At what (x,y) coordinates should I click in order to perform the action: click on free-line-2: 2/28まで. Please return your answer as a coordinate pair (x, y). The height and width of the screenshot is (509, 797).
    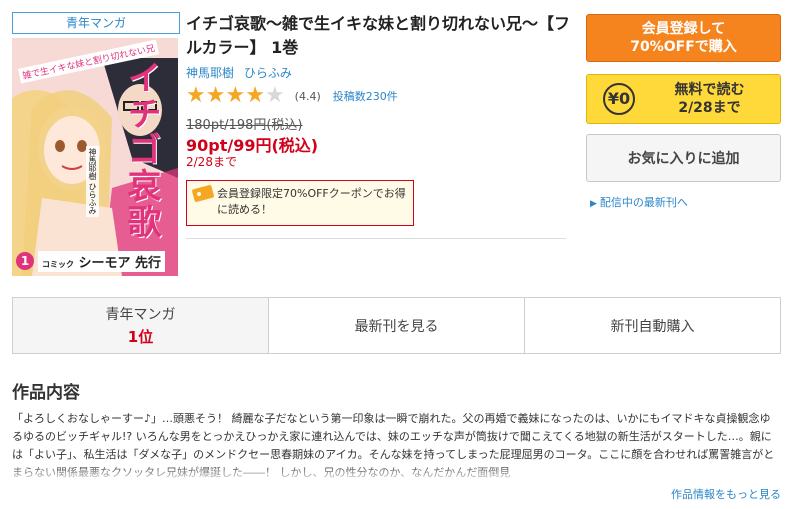
    Looking at the image, I should click on (709, 108).